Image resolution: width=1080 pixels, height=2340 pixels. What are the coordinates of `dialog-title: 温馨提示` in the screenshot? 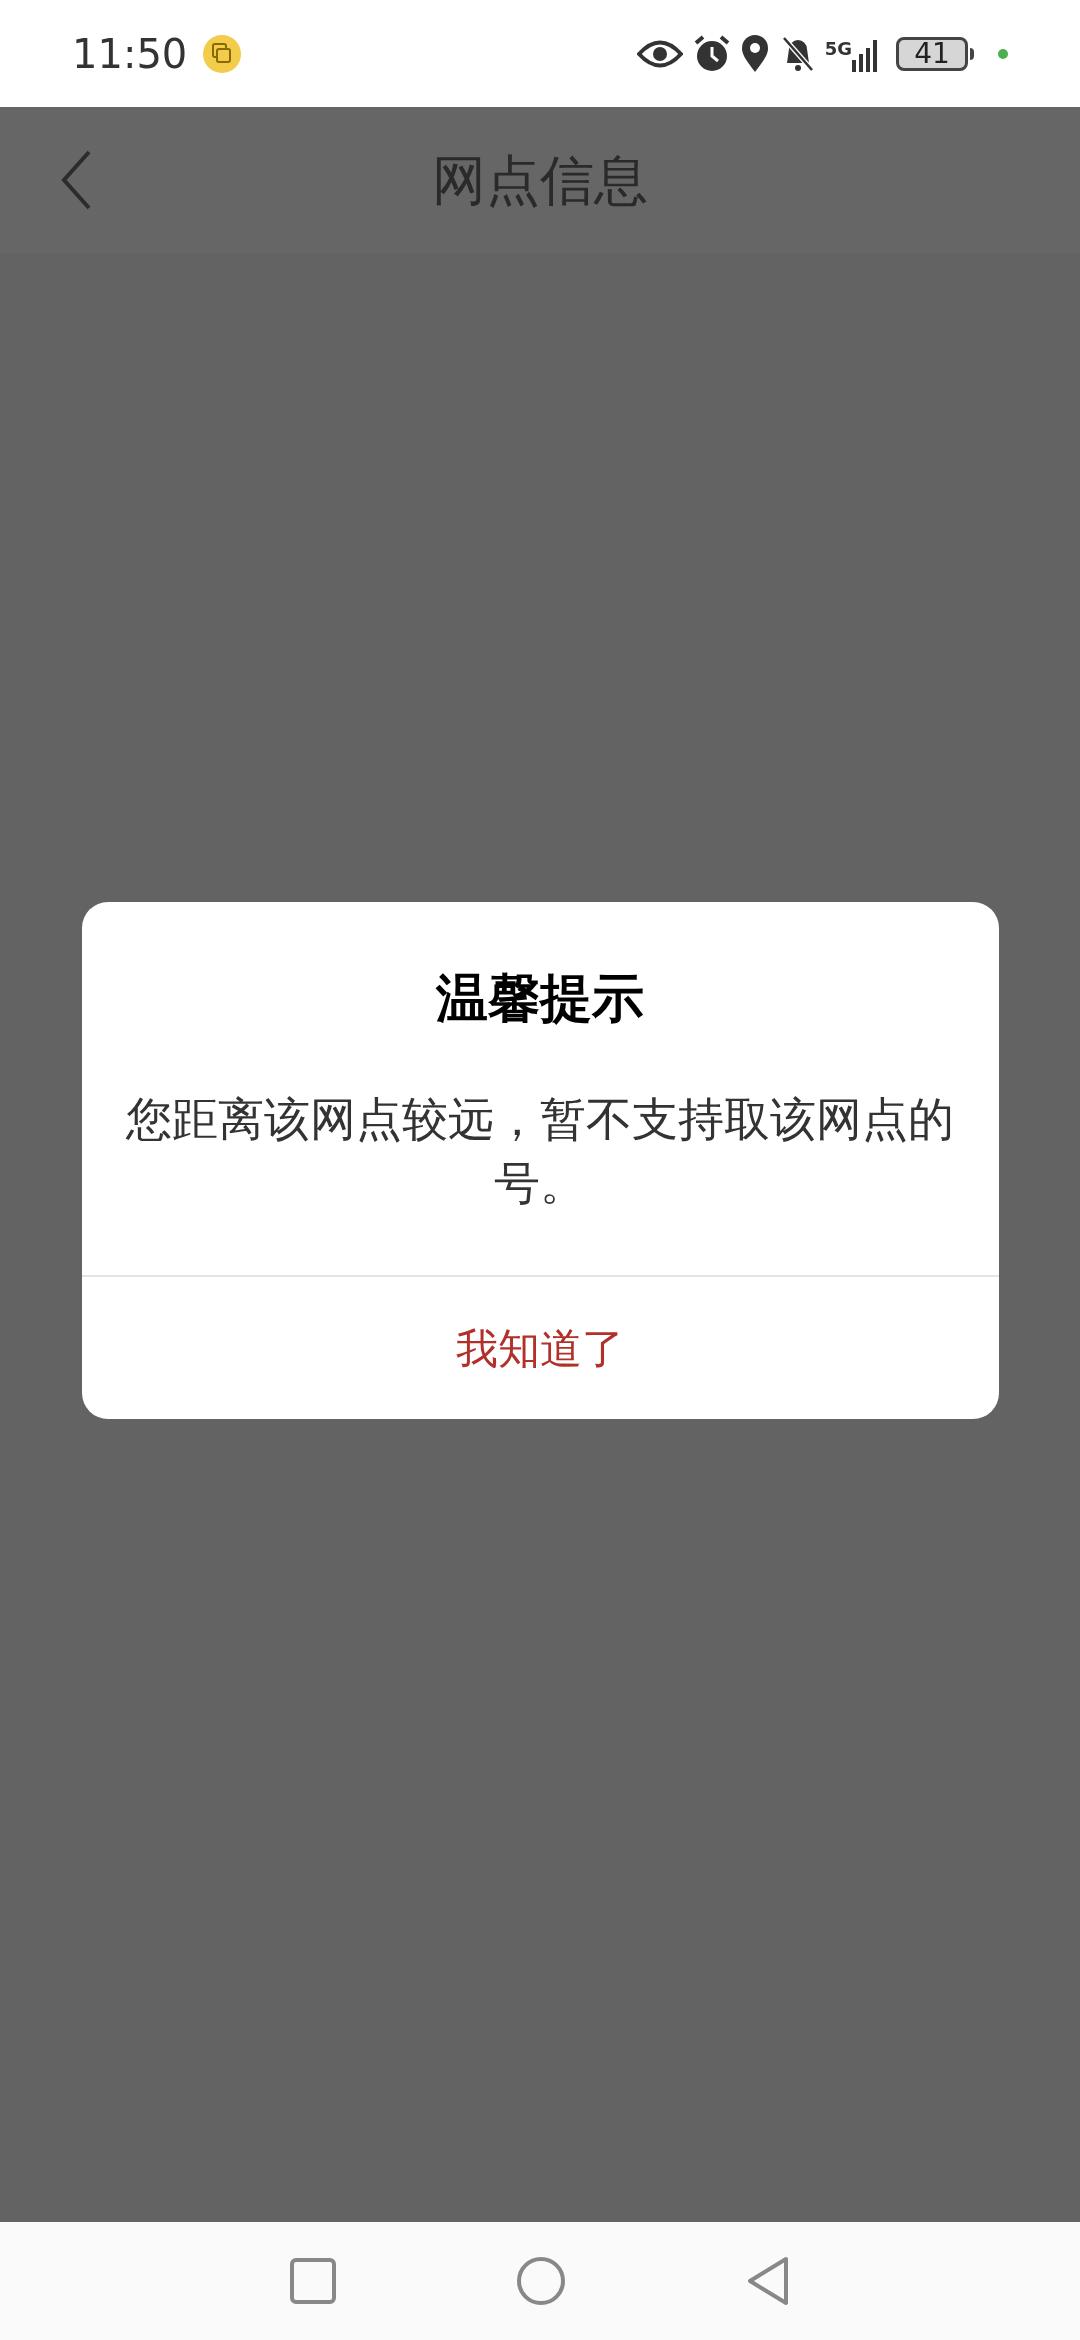 It's located at (540, 998).